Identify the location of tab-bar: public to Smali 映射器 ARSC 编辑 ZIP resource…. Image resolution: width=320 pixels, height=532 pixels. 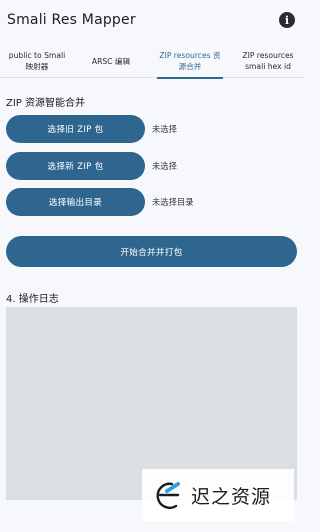
(152, 61).